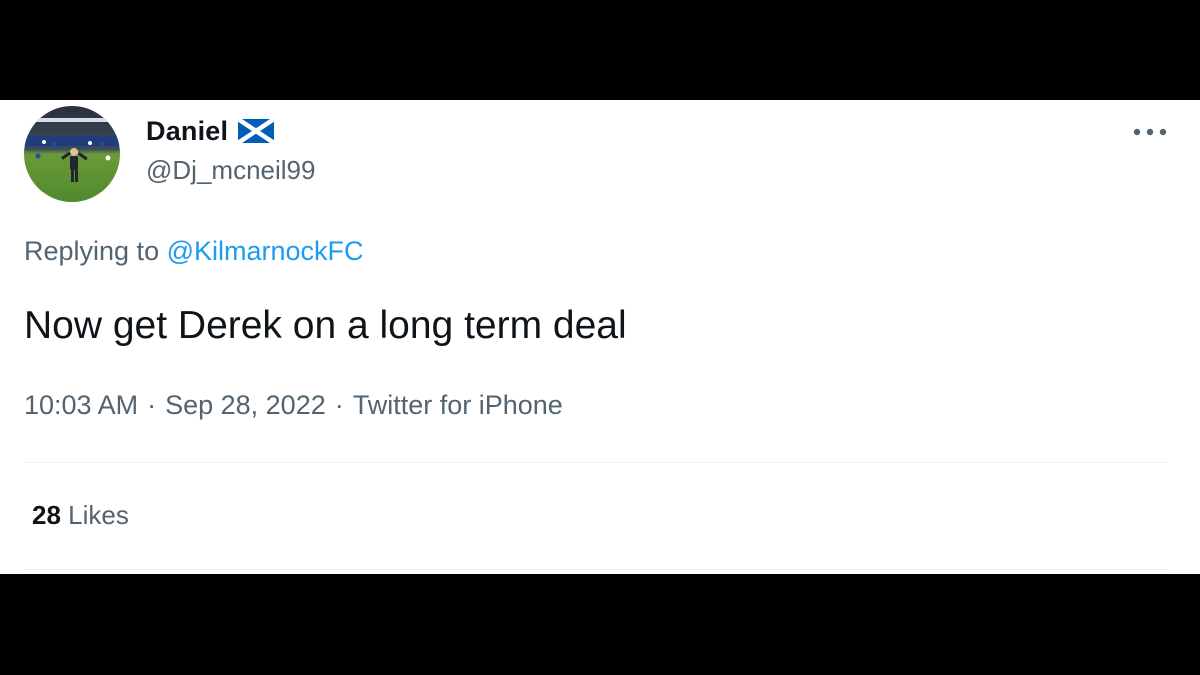 The height and width of the screenshot is (675, 1200). What do you see at coordinates (230, 170) in the screenshot?
I see `author-handle: @Dj_mcneil99` at bounding box center [230, 170].